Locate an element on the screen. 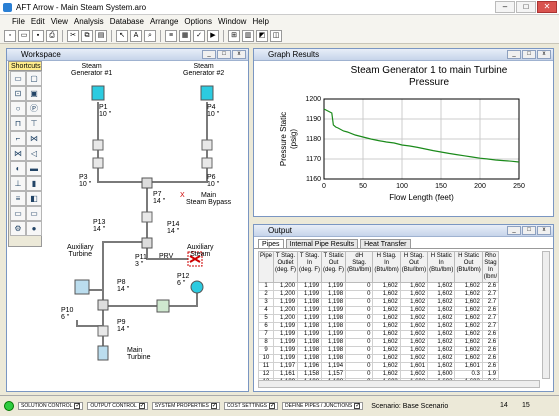 This screenshot has width=559, height=416. check-icon: ✓ is located at coordinates (199, 35).